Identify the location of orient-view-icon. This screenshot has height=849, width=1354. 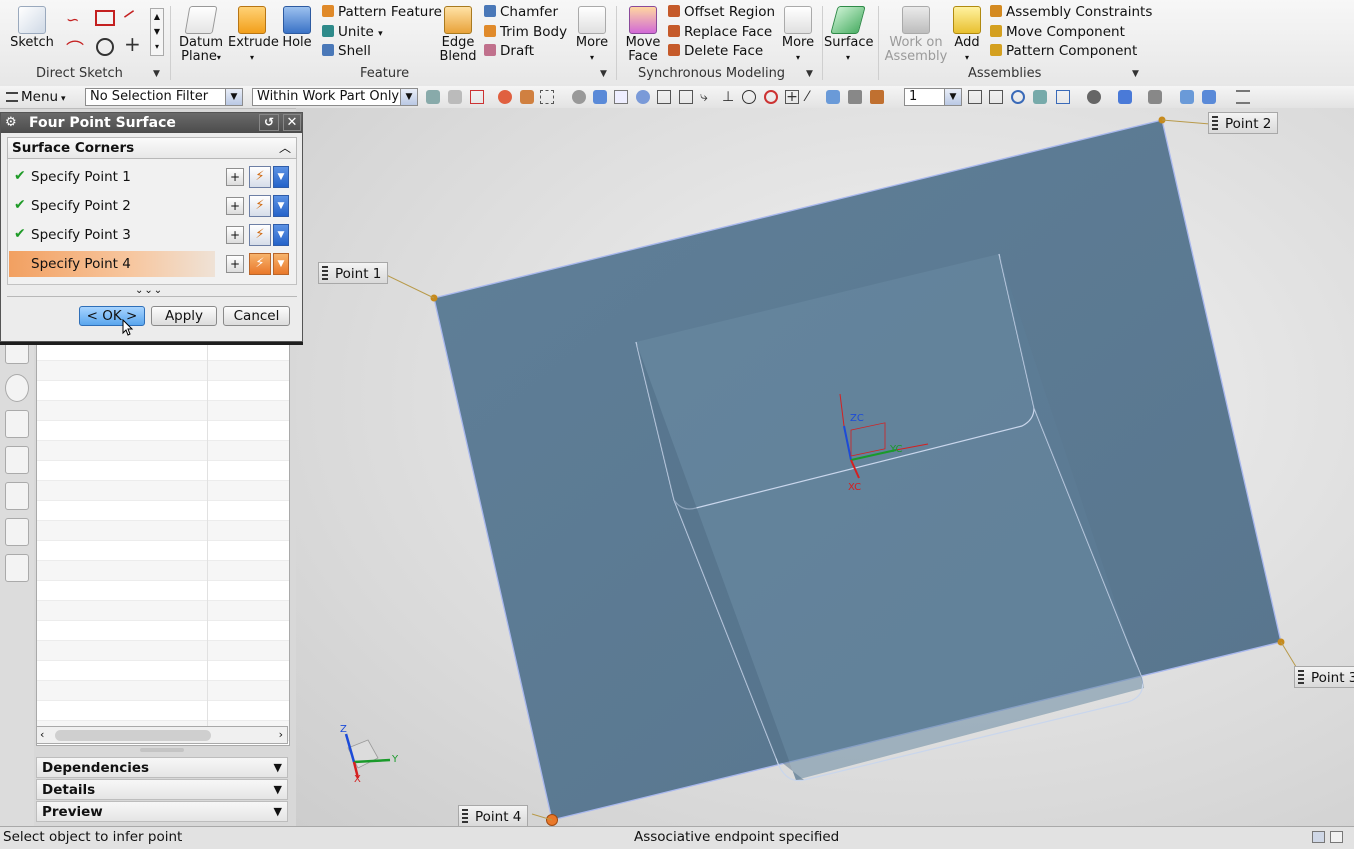
(1063, 97).